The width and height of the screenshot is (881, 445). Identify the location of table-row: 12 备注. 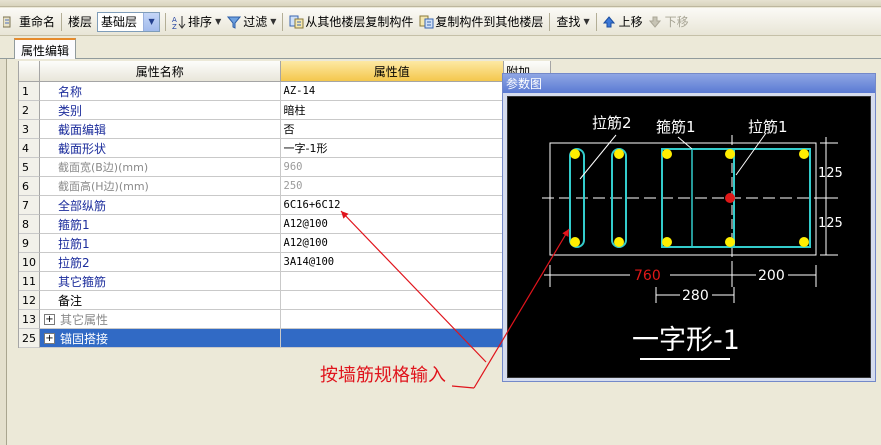
(285, 300).